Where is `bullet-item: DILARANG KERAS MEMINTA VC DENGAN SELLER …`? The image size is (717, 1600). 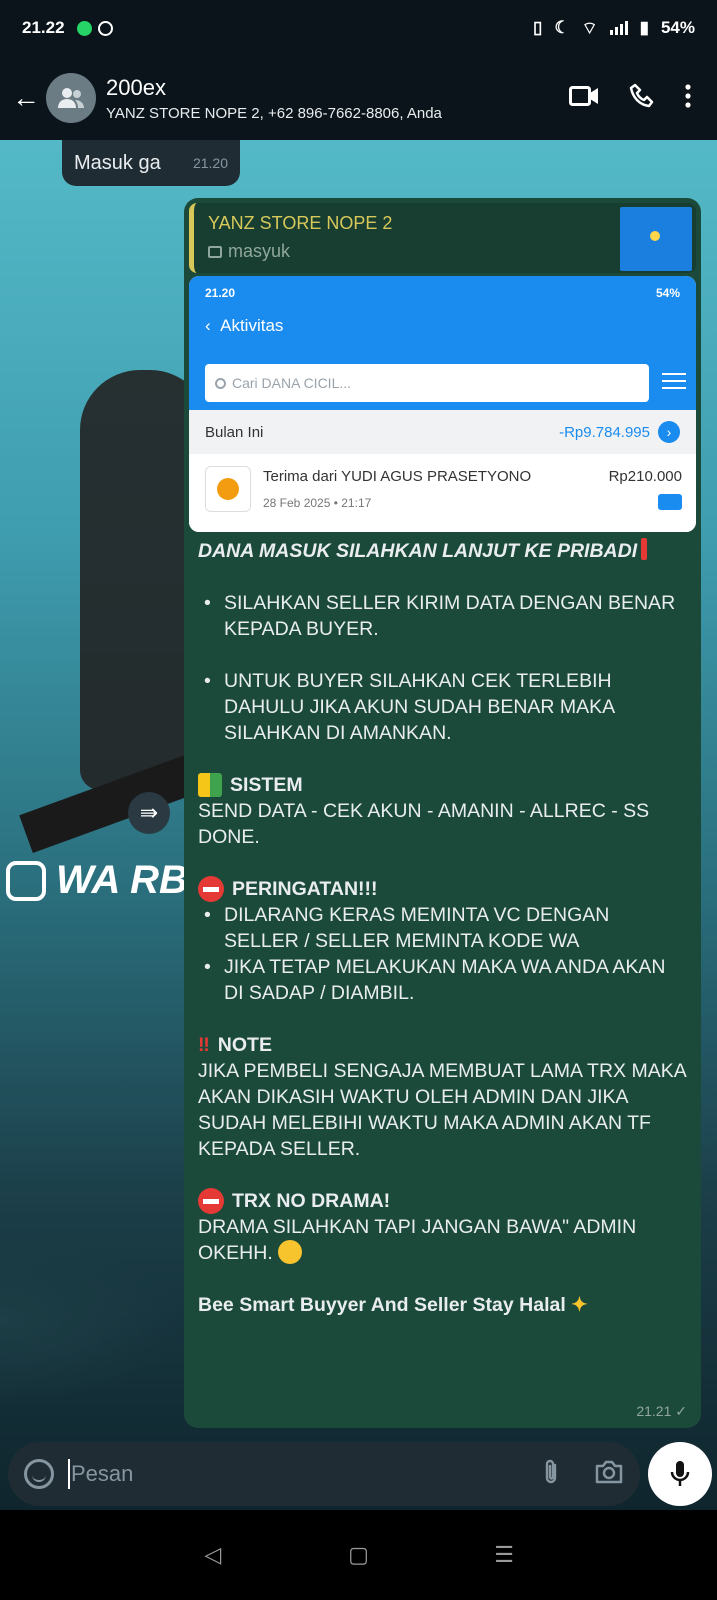 bullet-item: DILARANG KERAS MEMINTA VC DENGAN SELLER … is located at coordinates (443, 928).